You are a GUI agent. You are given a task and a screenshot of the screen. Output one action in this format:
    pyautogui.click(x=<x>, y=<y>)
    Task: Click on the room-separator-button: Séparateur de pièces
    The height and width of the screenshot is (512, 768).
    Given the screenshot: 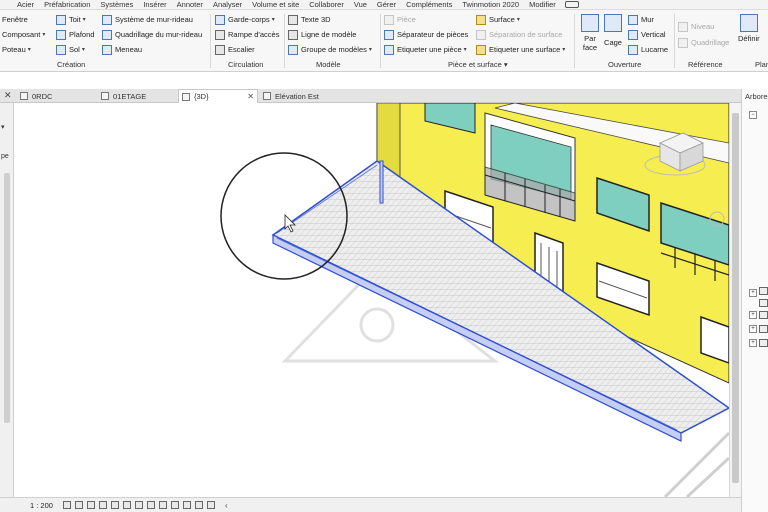 What is the action you would take?
    pyautogui.click(x=426, y=34)
    